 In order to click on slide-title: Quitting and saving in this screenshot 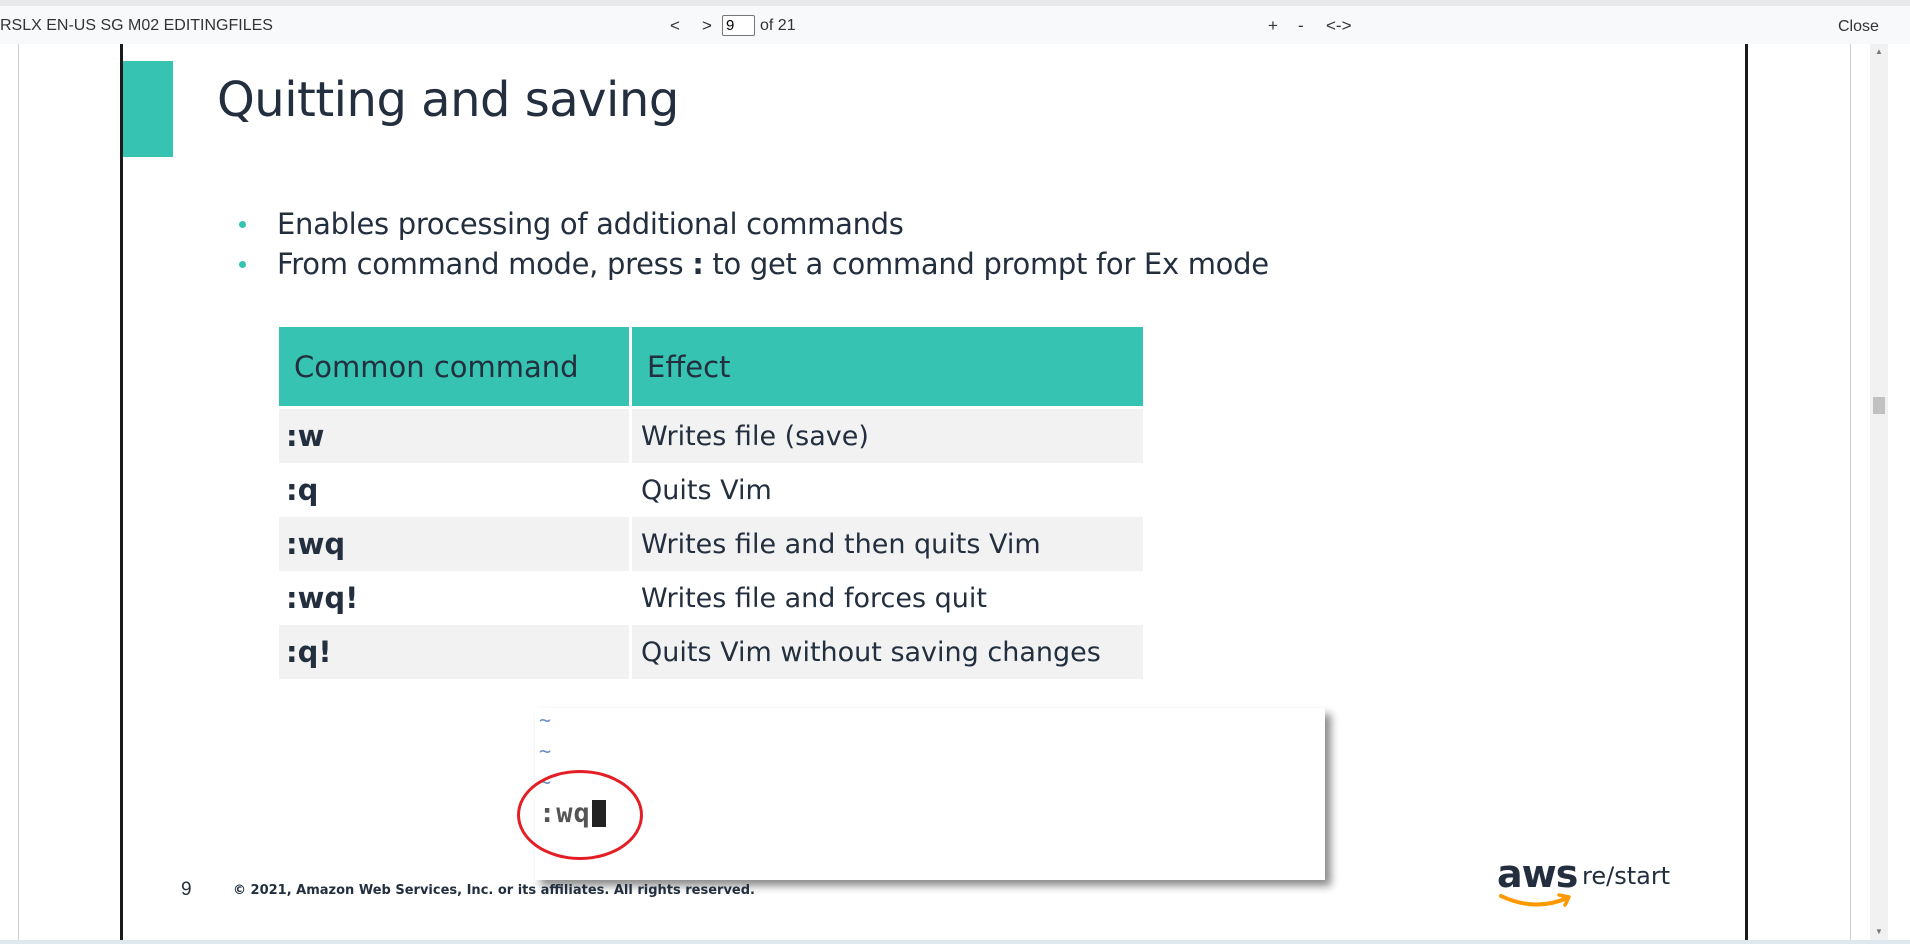, I will do `click(448, 100)`.